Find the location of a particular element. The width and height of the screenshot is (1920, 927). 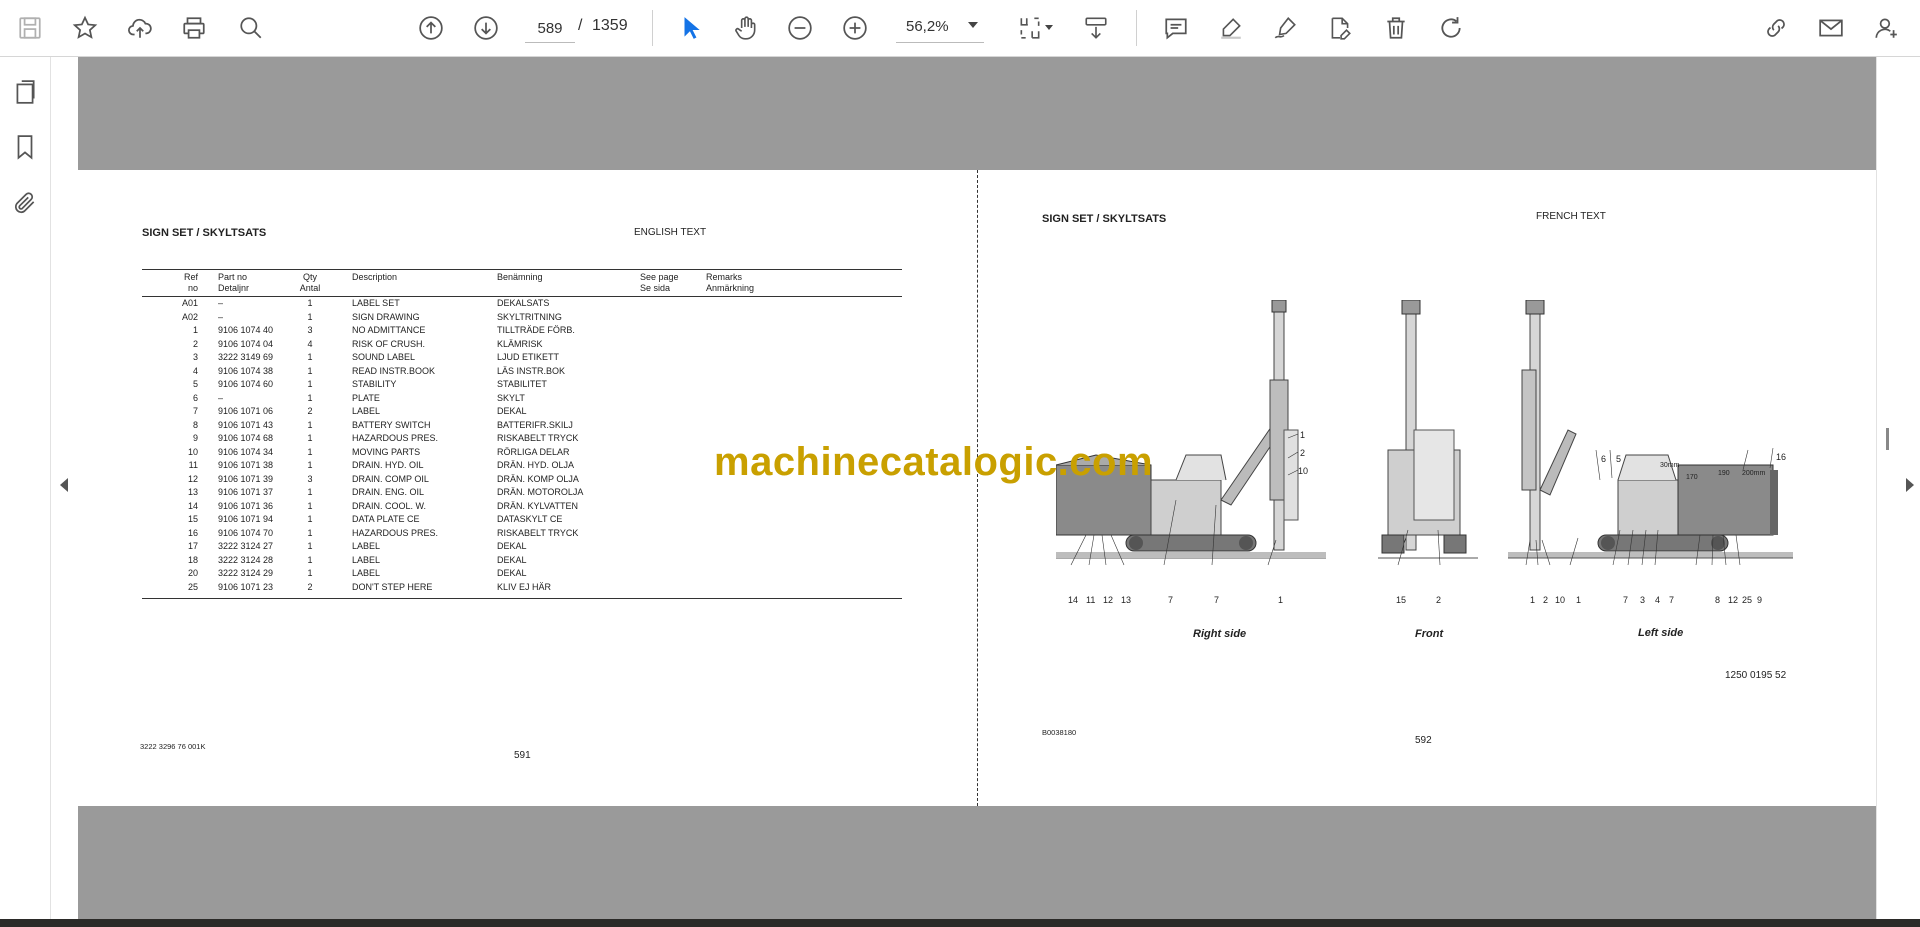

callout-label: 25 is located at coordinates (1747, 600).